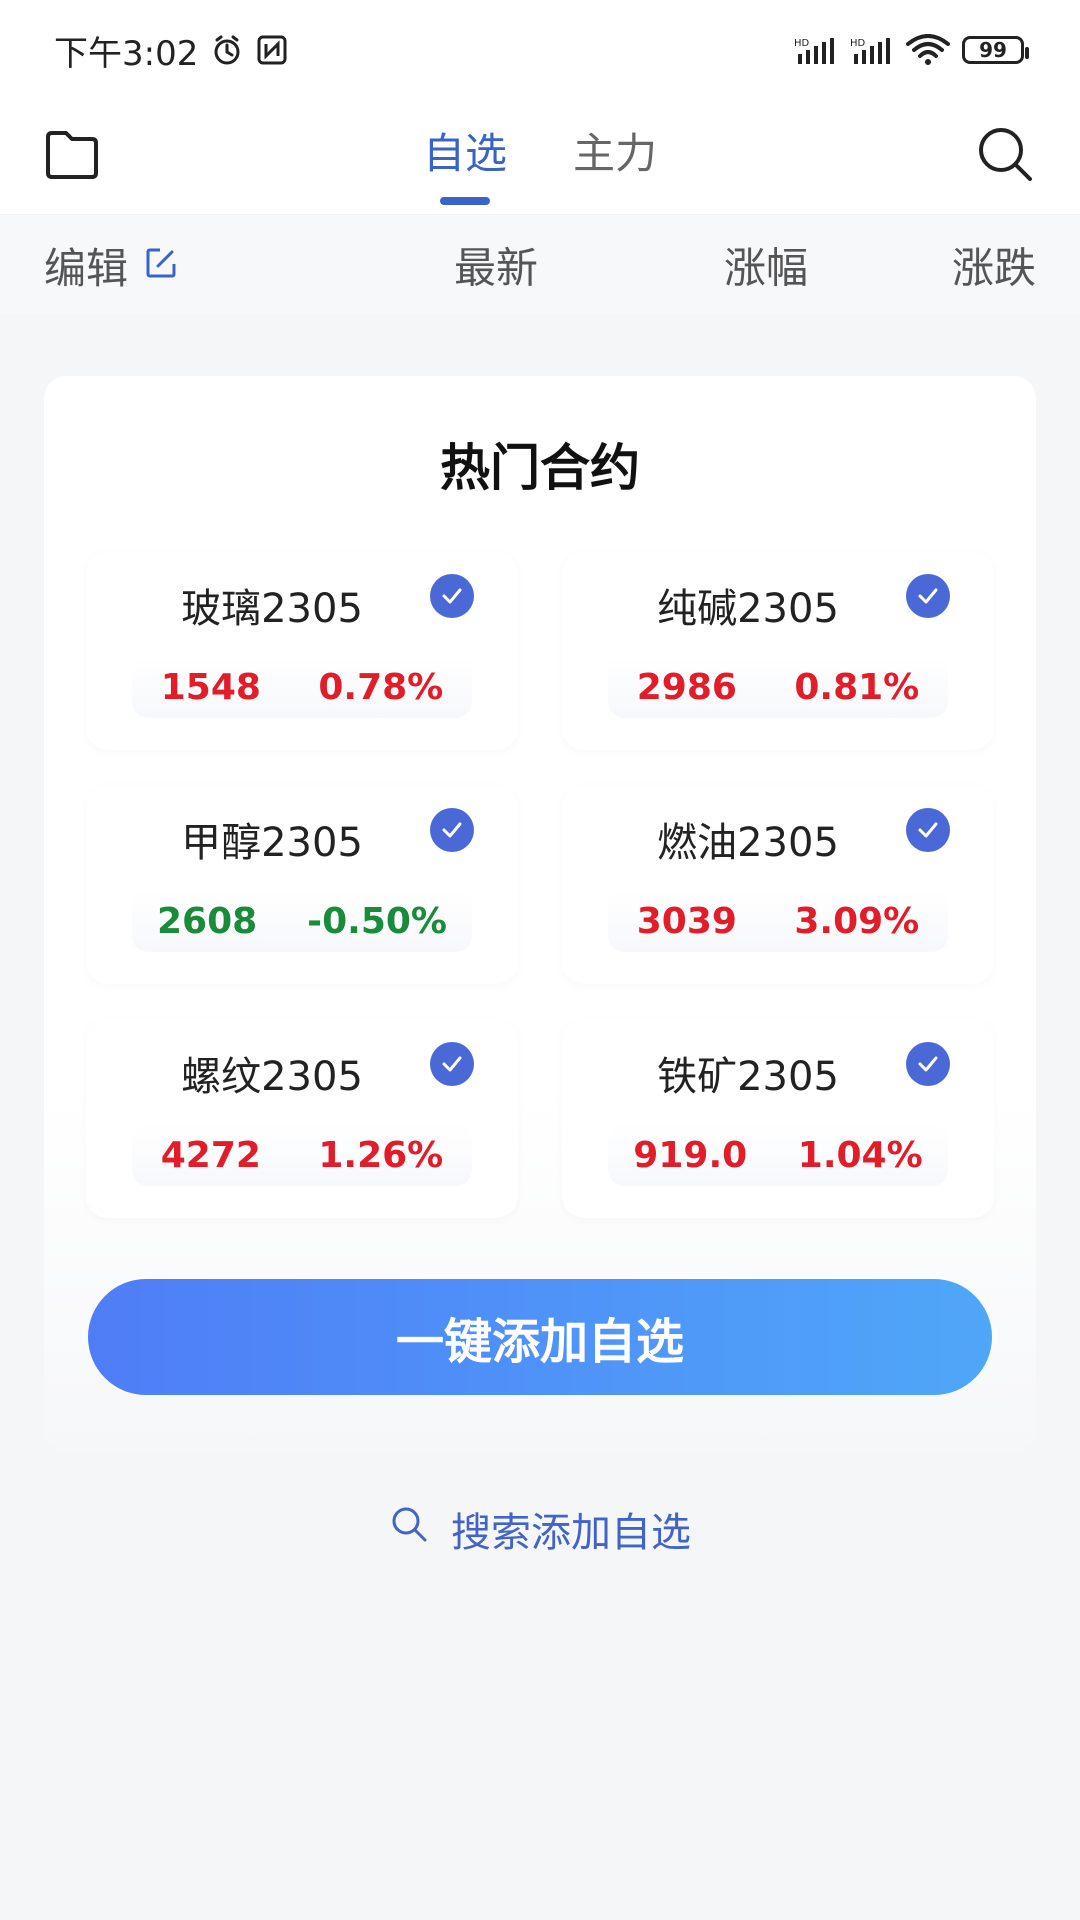 Image resolution: width=1080 pixels, height=1920 pixels. I want to click on contract-card-soda-ash: 纯碱2305 2986 0.81%, so click(778, 651).